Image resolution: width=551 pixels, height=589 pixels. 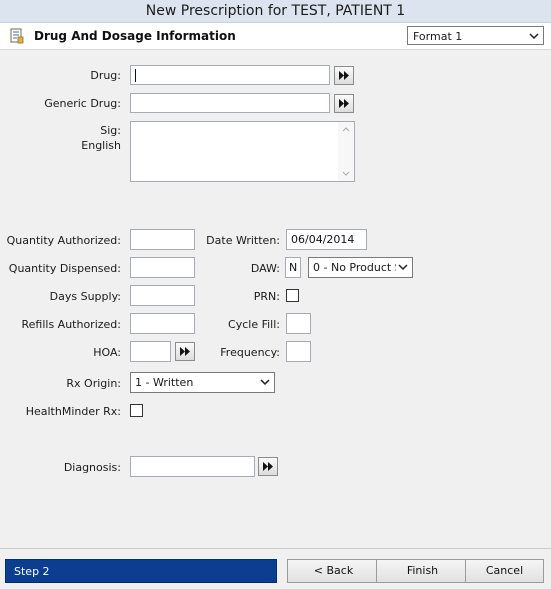 I want to click on generic-drug-lookup-button, so click(x=344, y=103).